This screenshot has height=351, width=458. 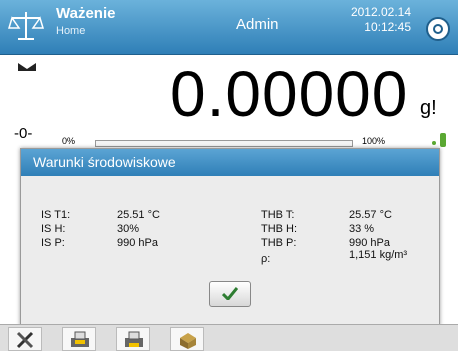 I want to click on datetime: 2012.02.14 10:12:45, so click(x=381, y=20).